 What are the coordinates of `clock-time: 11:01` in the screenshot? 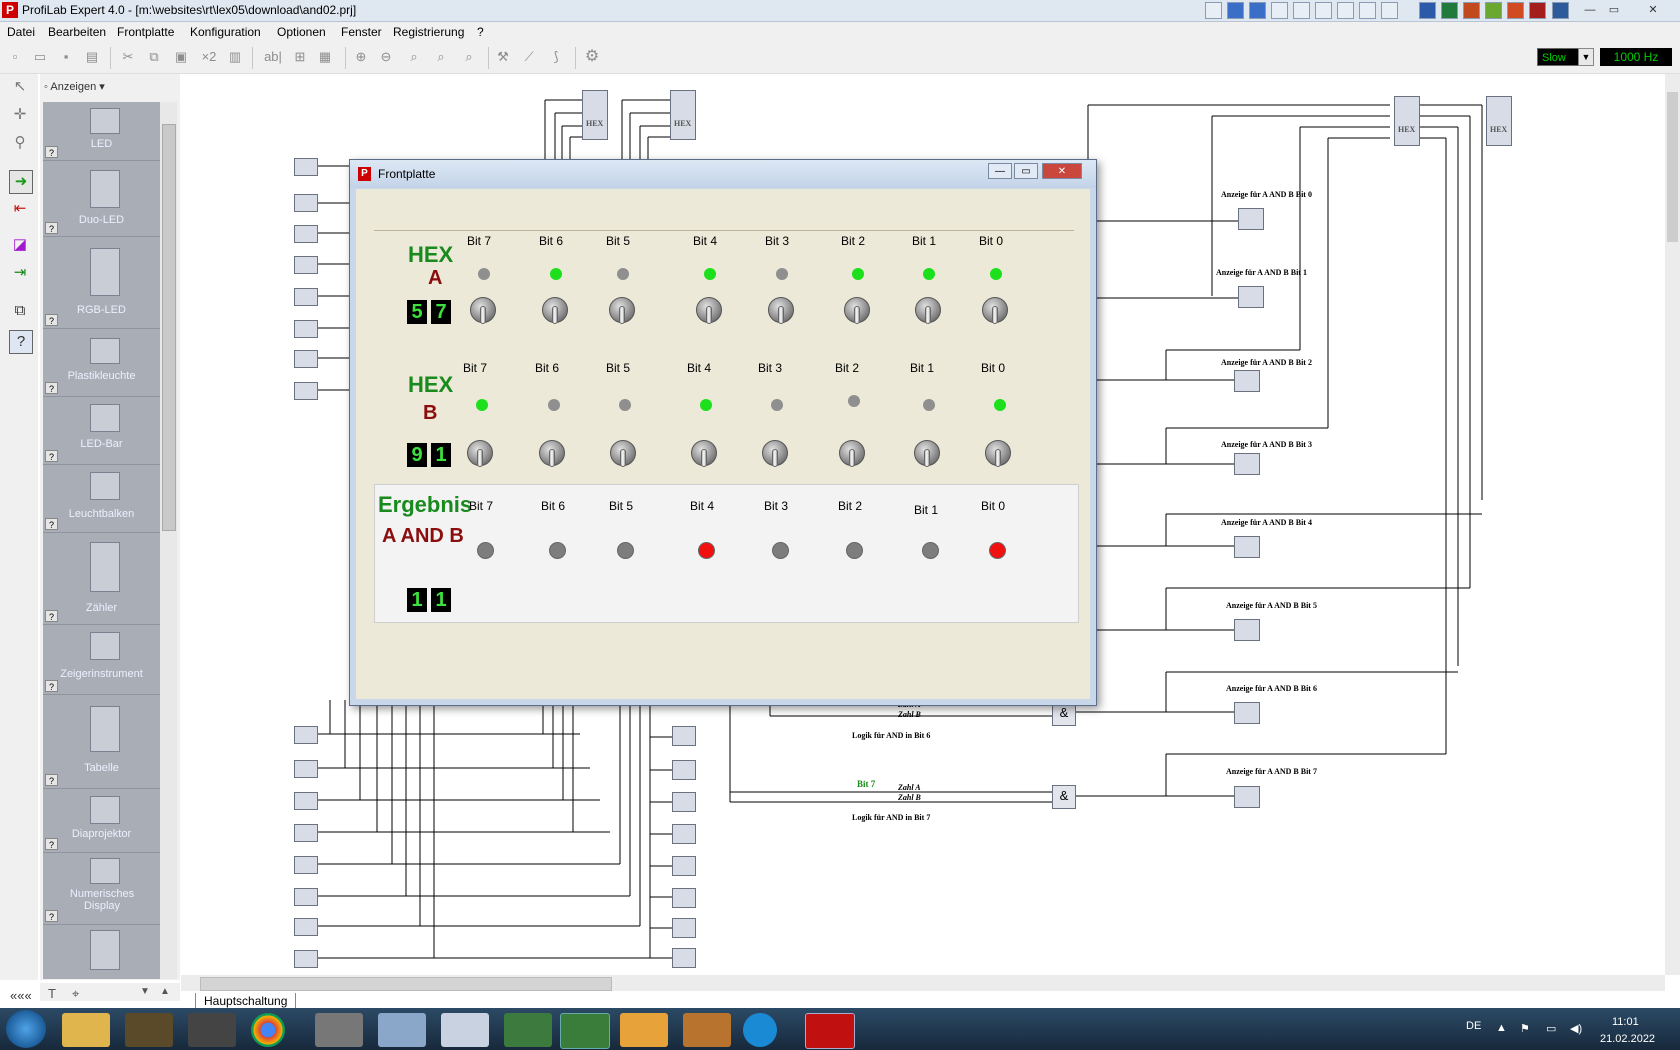 It's located at (1625, 1022).